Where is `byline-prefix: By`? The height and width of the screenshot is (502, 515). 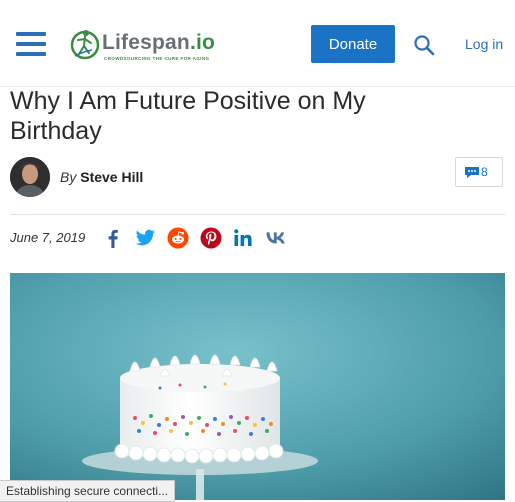 byline-prefix: By is located at coordinates (68, 177).